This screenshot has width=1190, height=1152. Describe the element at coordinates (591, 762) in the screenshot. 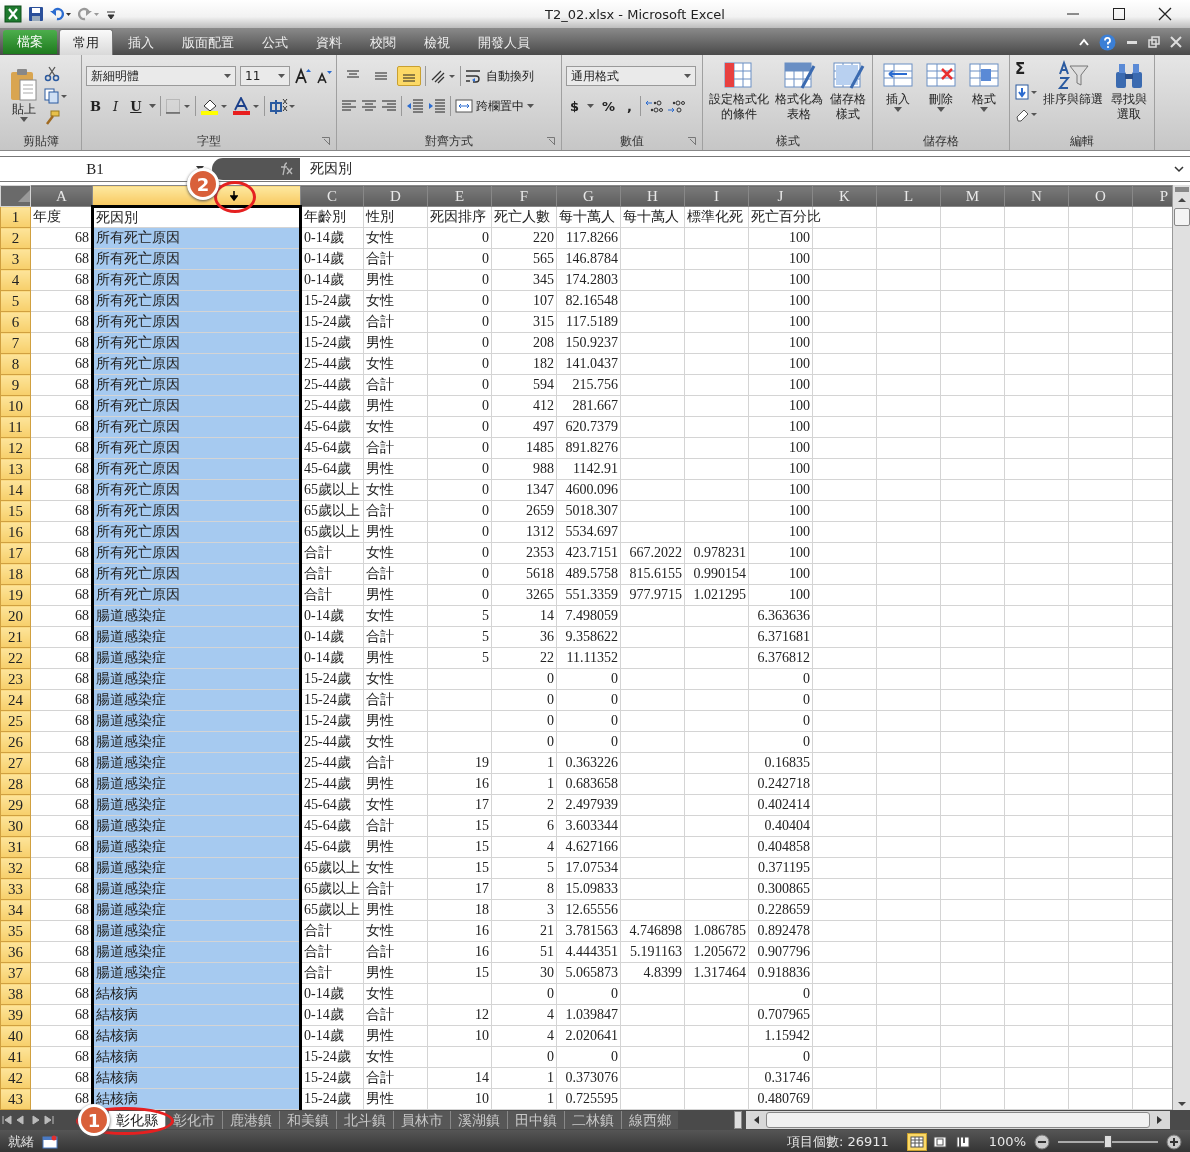

I see `table-cell: 0.363226` at that location.